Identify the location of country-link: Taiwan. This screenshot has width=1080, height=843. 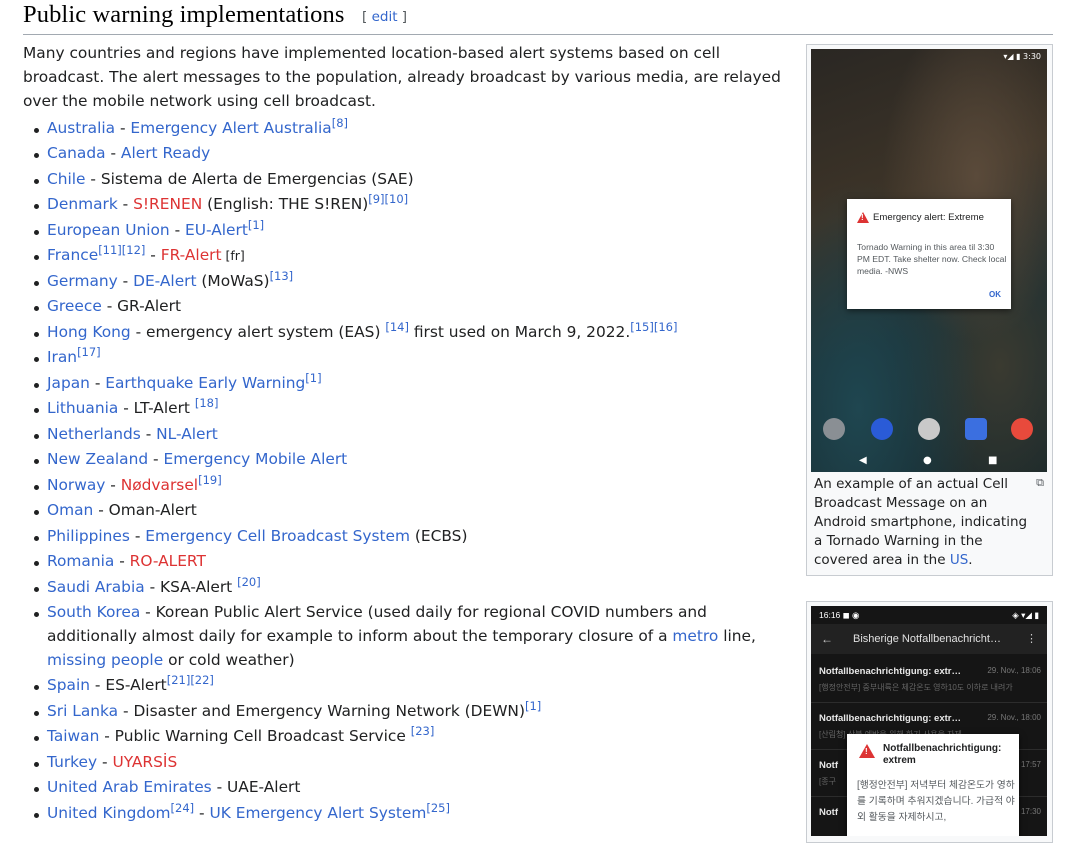
(73, 736).